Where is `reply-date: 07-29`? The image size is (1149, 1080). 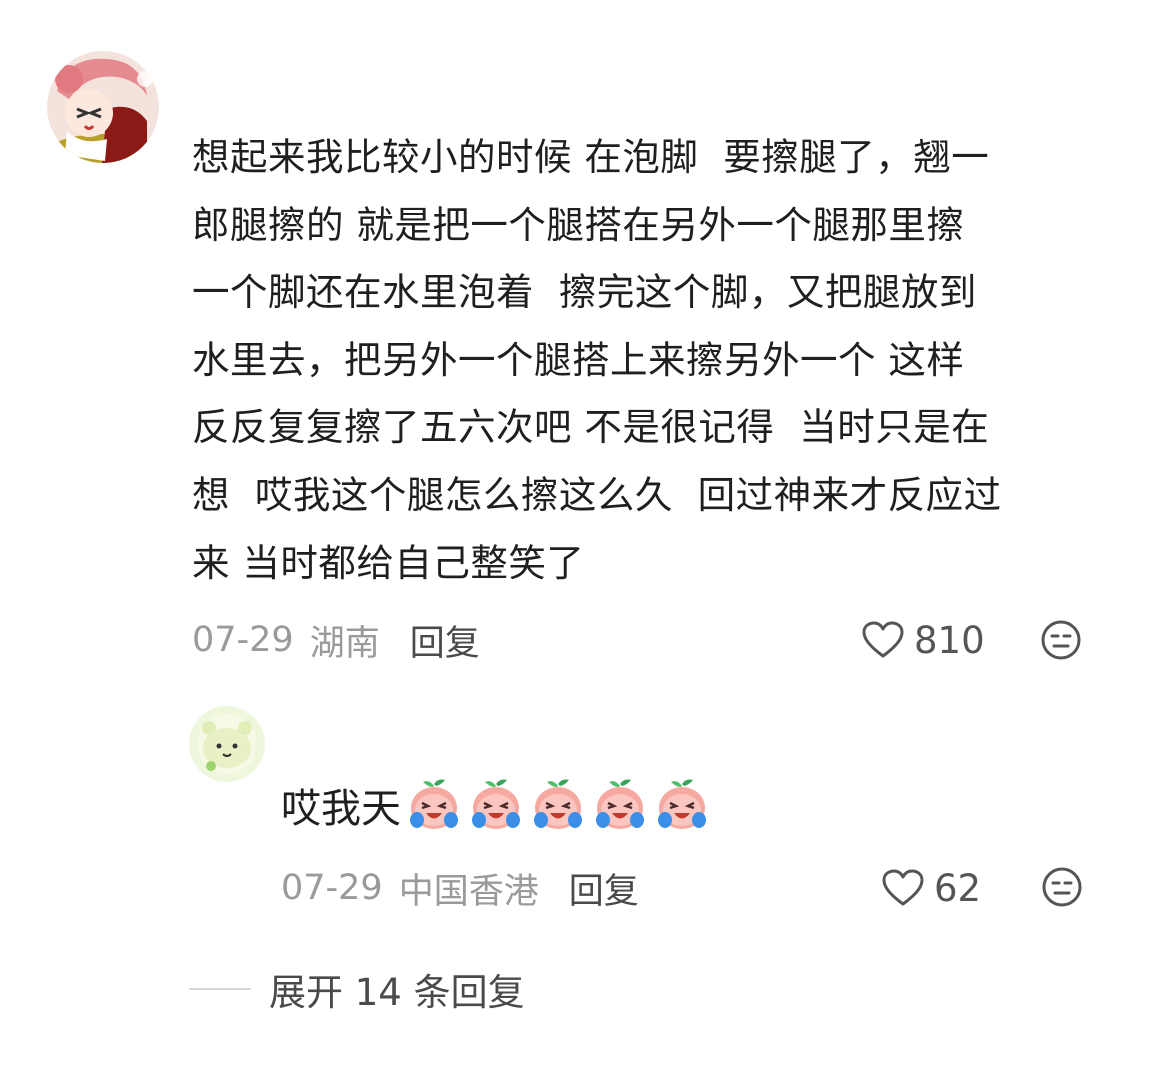 reply-date: 07-29 is located at coordinates (332, 888).